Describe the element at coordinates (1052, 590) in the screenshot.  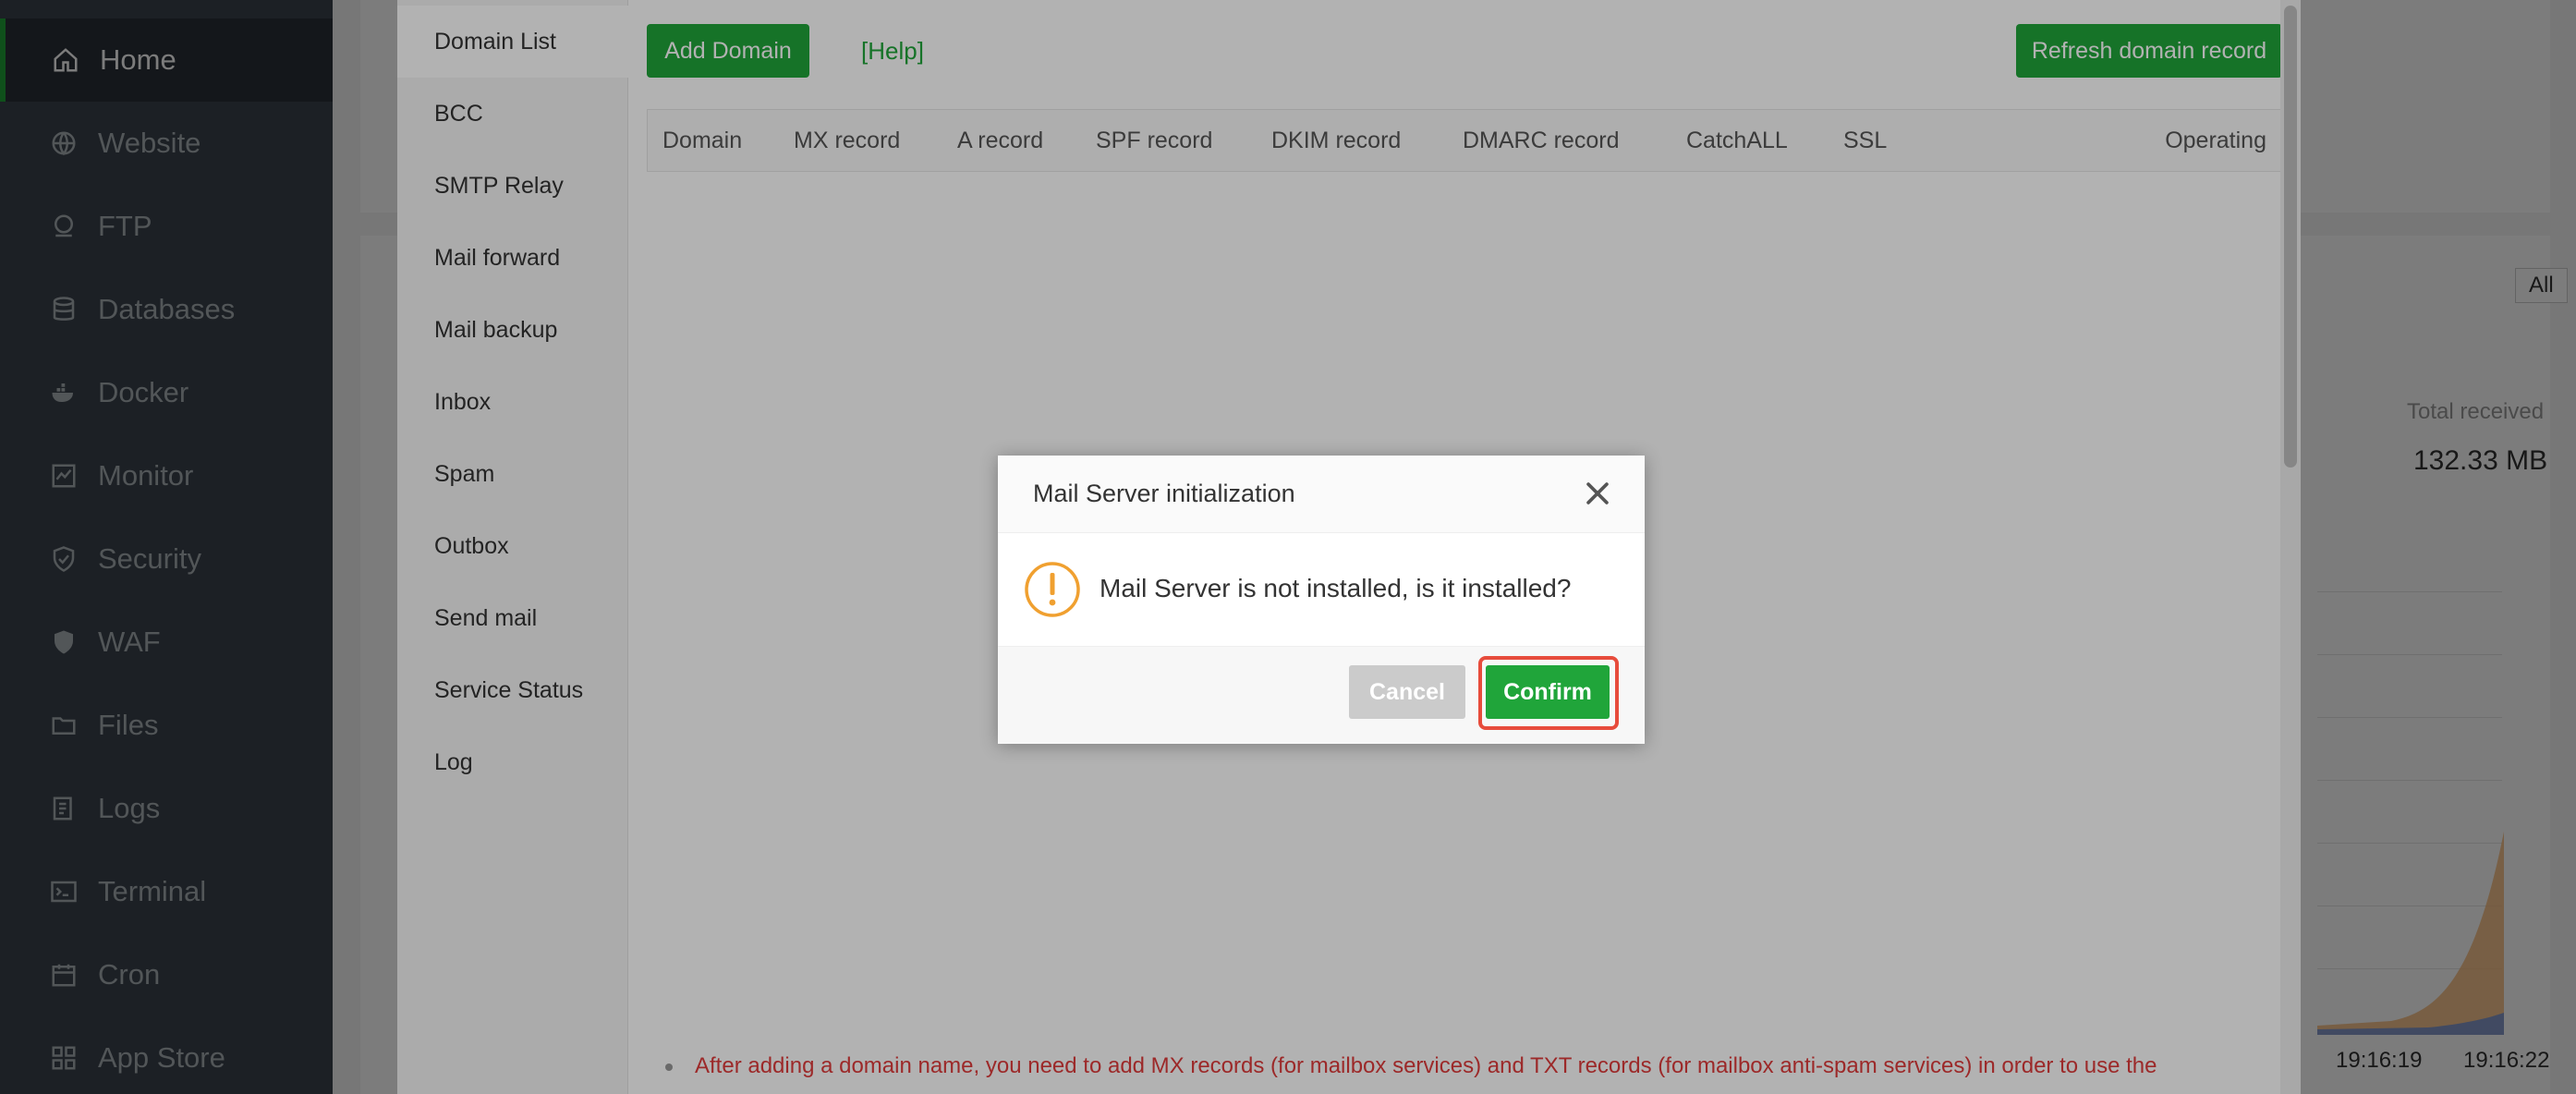
I see `warning-icon` at that location.